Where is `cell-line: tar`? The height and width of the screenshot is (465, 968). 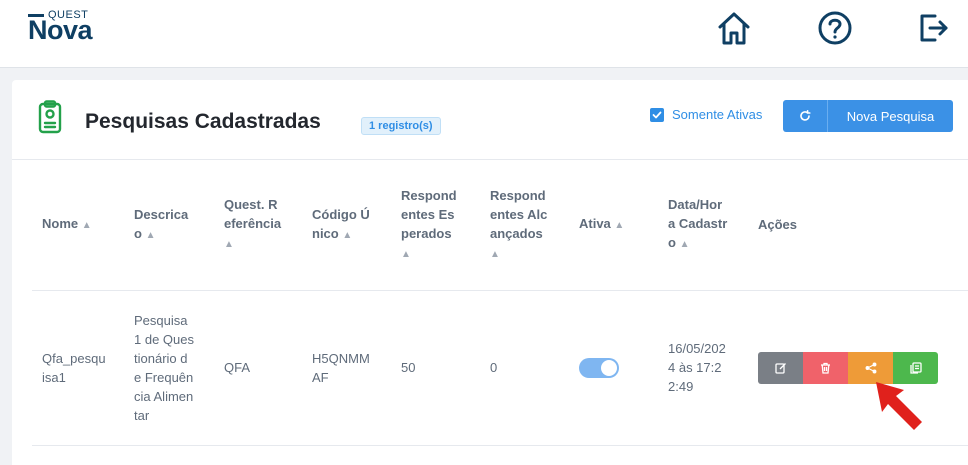
cell-line: tar is located at coordinates (142, 415).